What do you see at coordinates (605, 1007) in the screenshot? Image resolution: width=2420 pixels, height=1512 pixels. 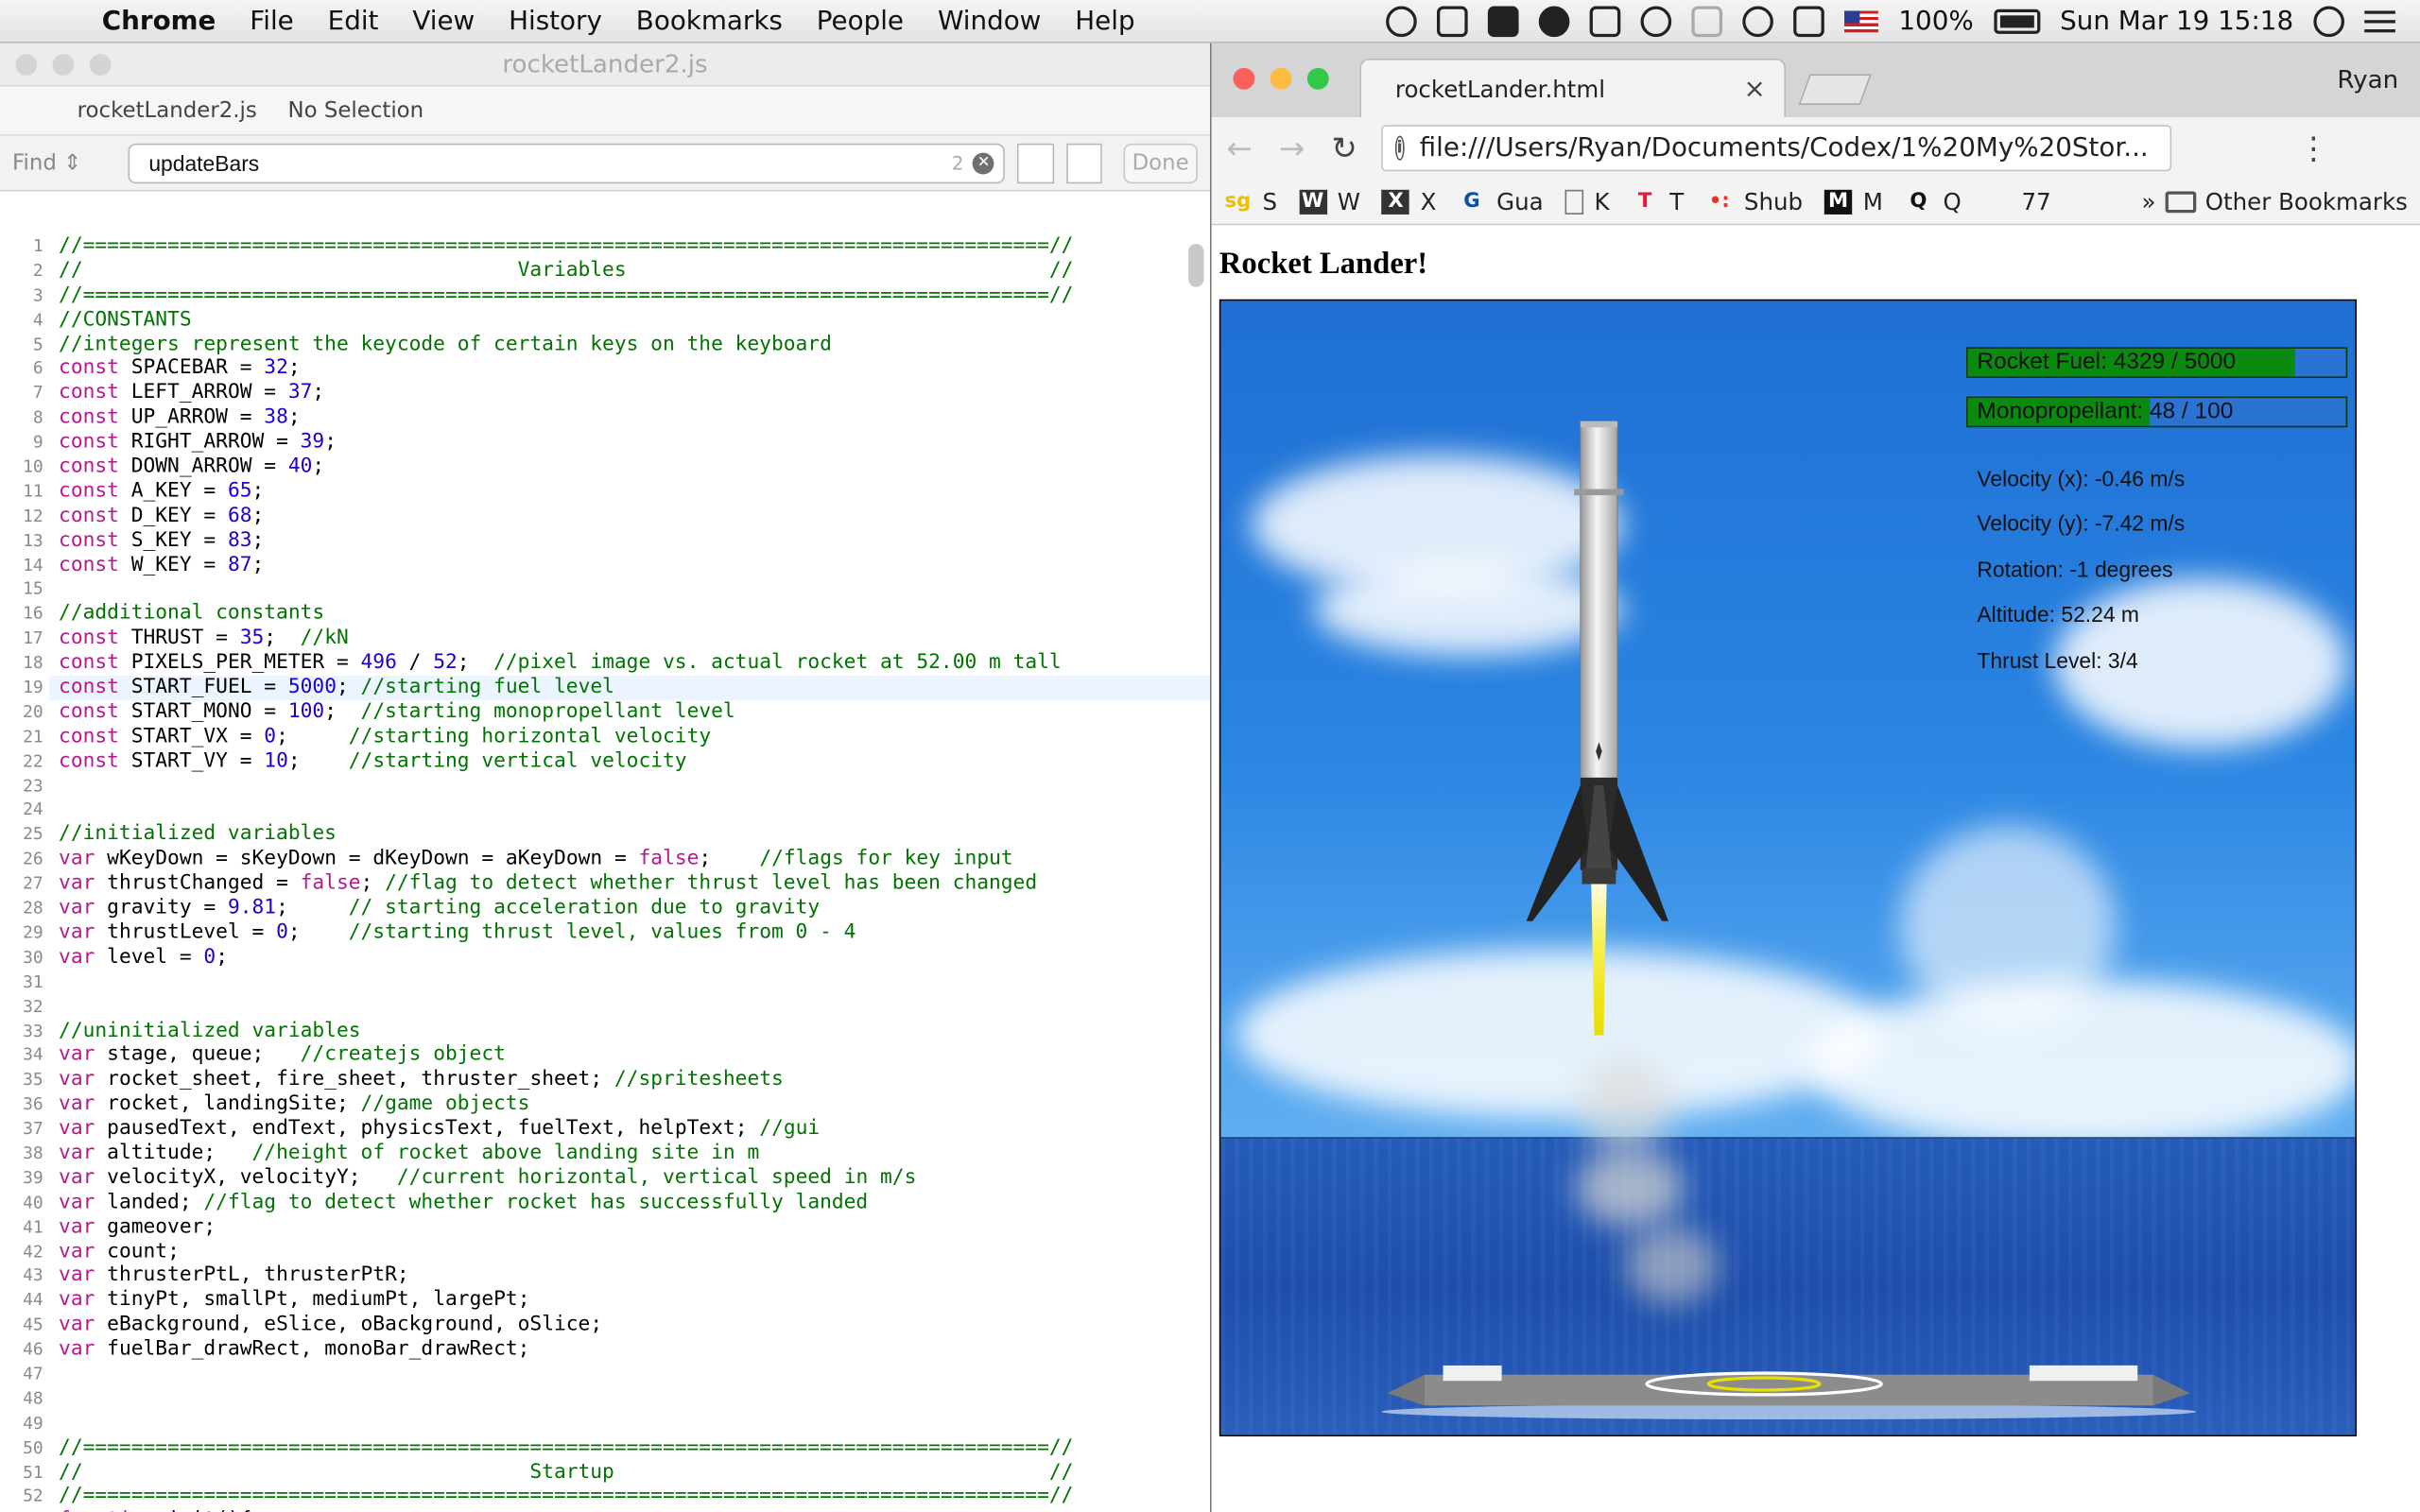 I see `code-line: 32` at bounding box center [605, 1007].